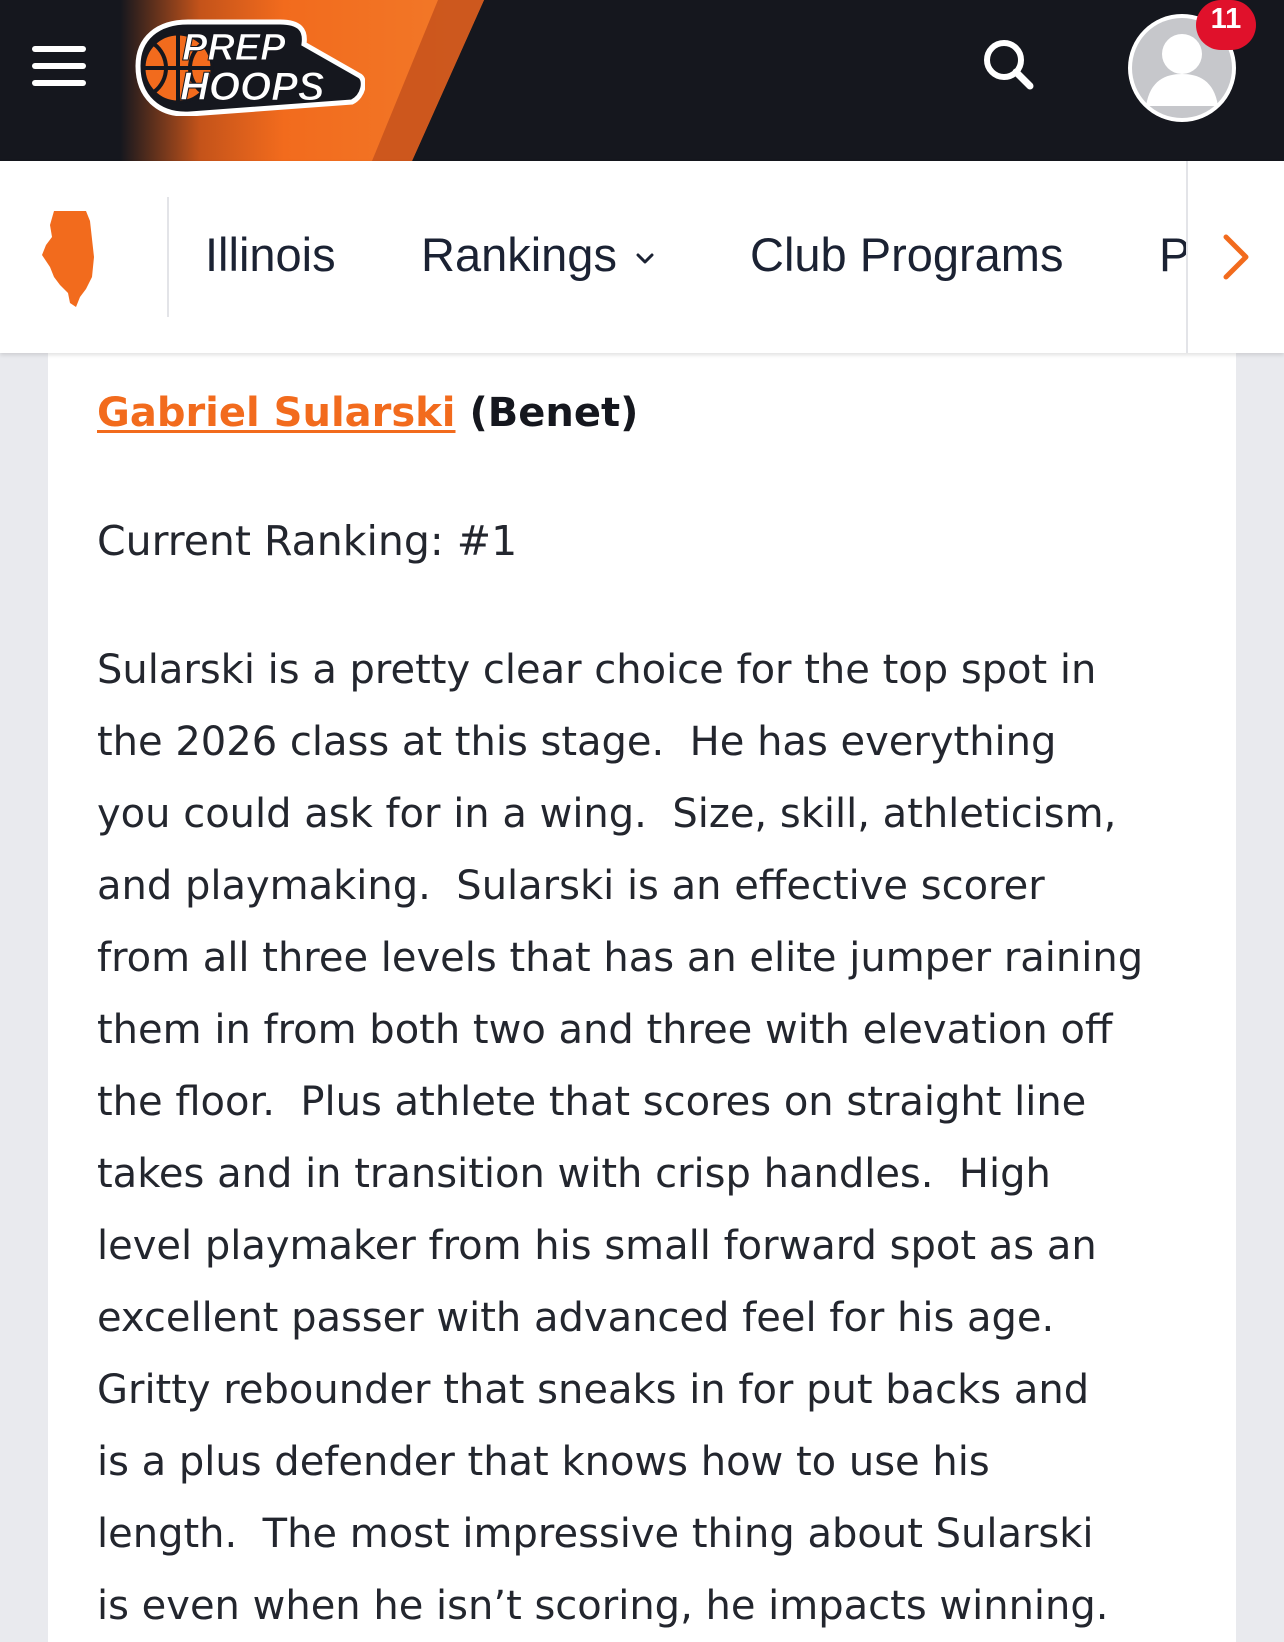 This screenshot has width=1284, height=1642. I want to click on nav-item-illinois: Illinois, so click(270, 255).